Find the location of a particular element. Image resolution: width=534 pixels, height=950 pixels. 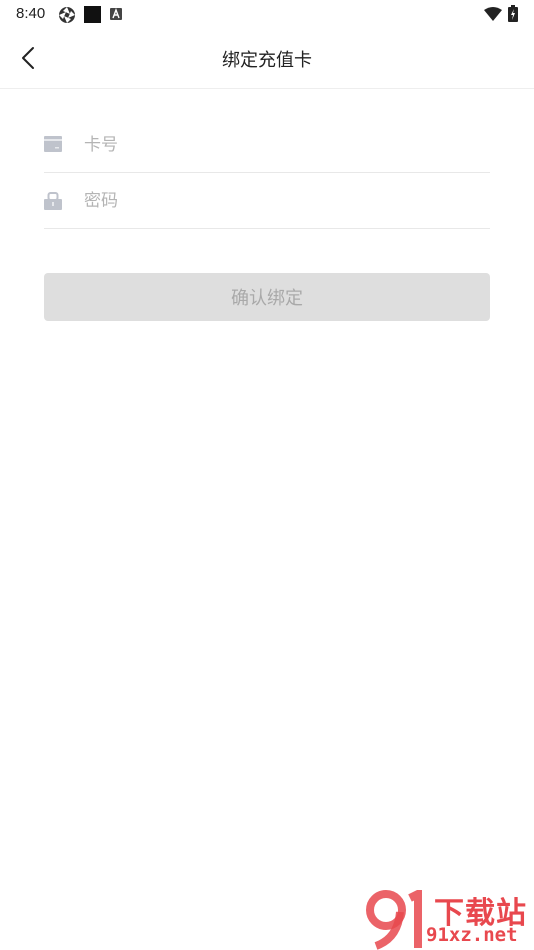

black-square-icon is located at coordinates (92, 14).